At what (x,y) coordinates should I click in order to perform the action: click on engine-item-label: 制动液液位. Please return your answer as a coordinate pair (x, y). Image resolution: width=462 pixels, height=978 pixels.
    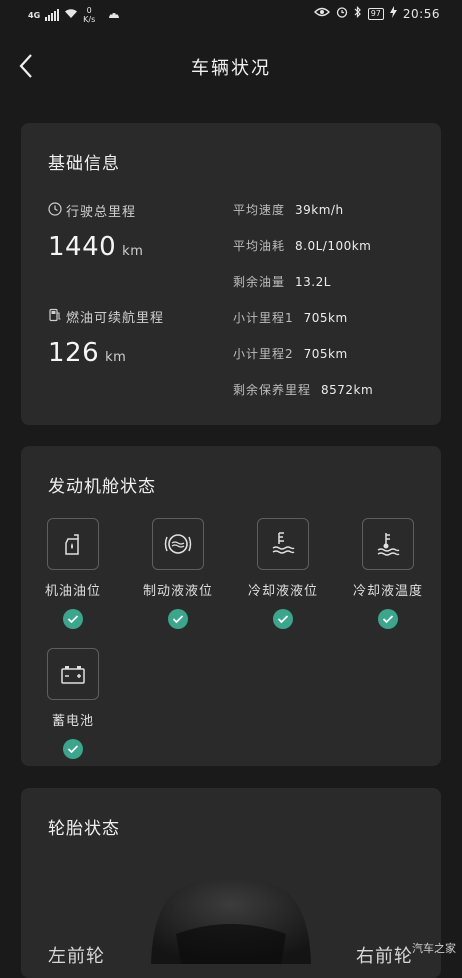
    Looking at the image, I should click on (177, 591).